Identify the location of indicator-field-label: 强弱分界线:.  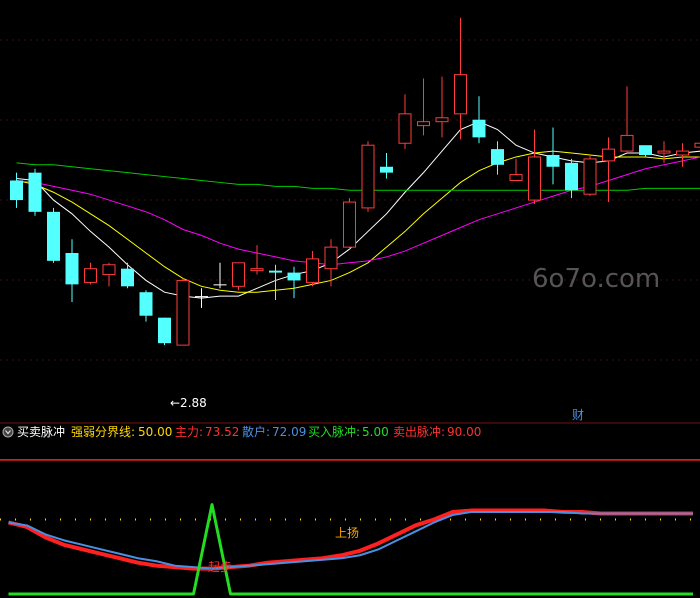
(103, 432).